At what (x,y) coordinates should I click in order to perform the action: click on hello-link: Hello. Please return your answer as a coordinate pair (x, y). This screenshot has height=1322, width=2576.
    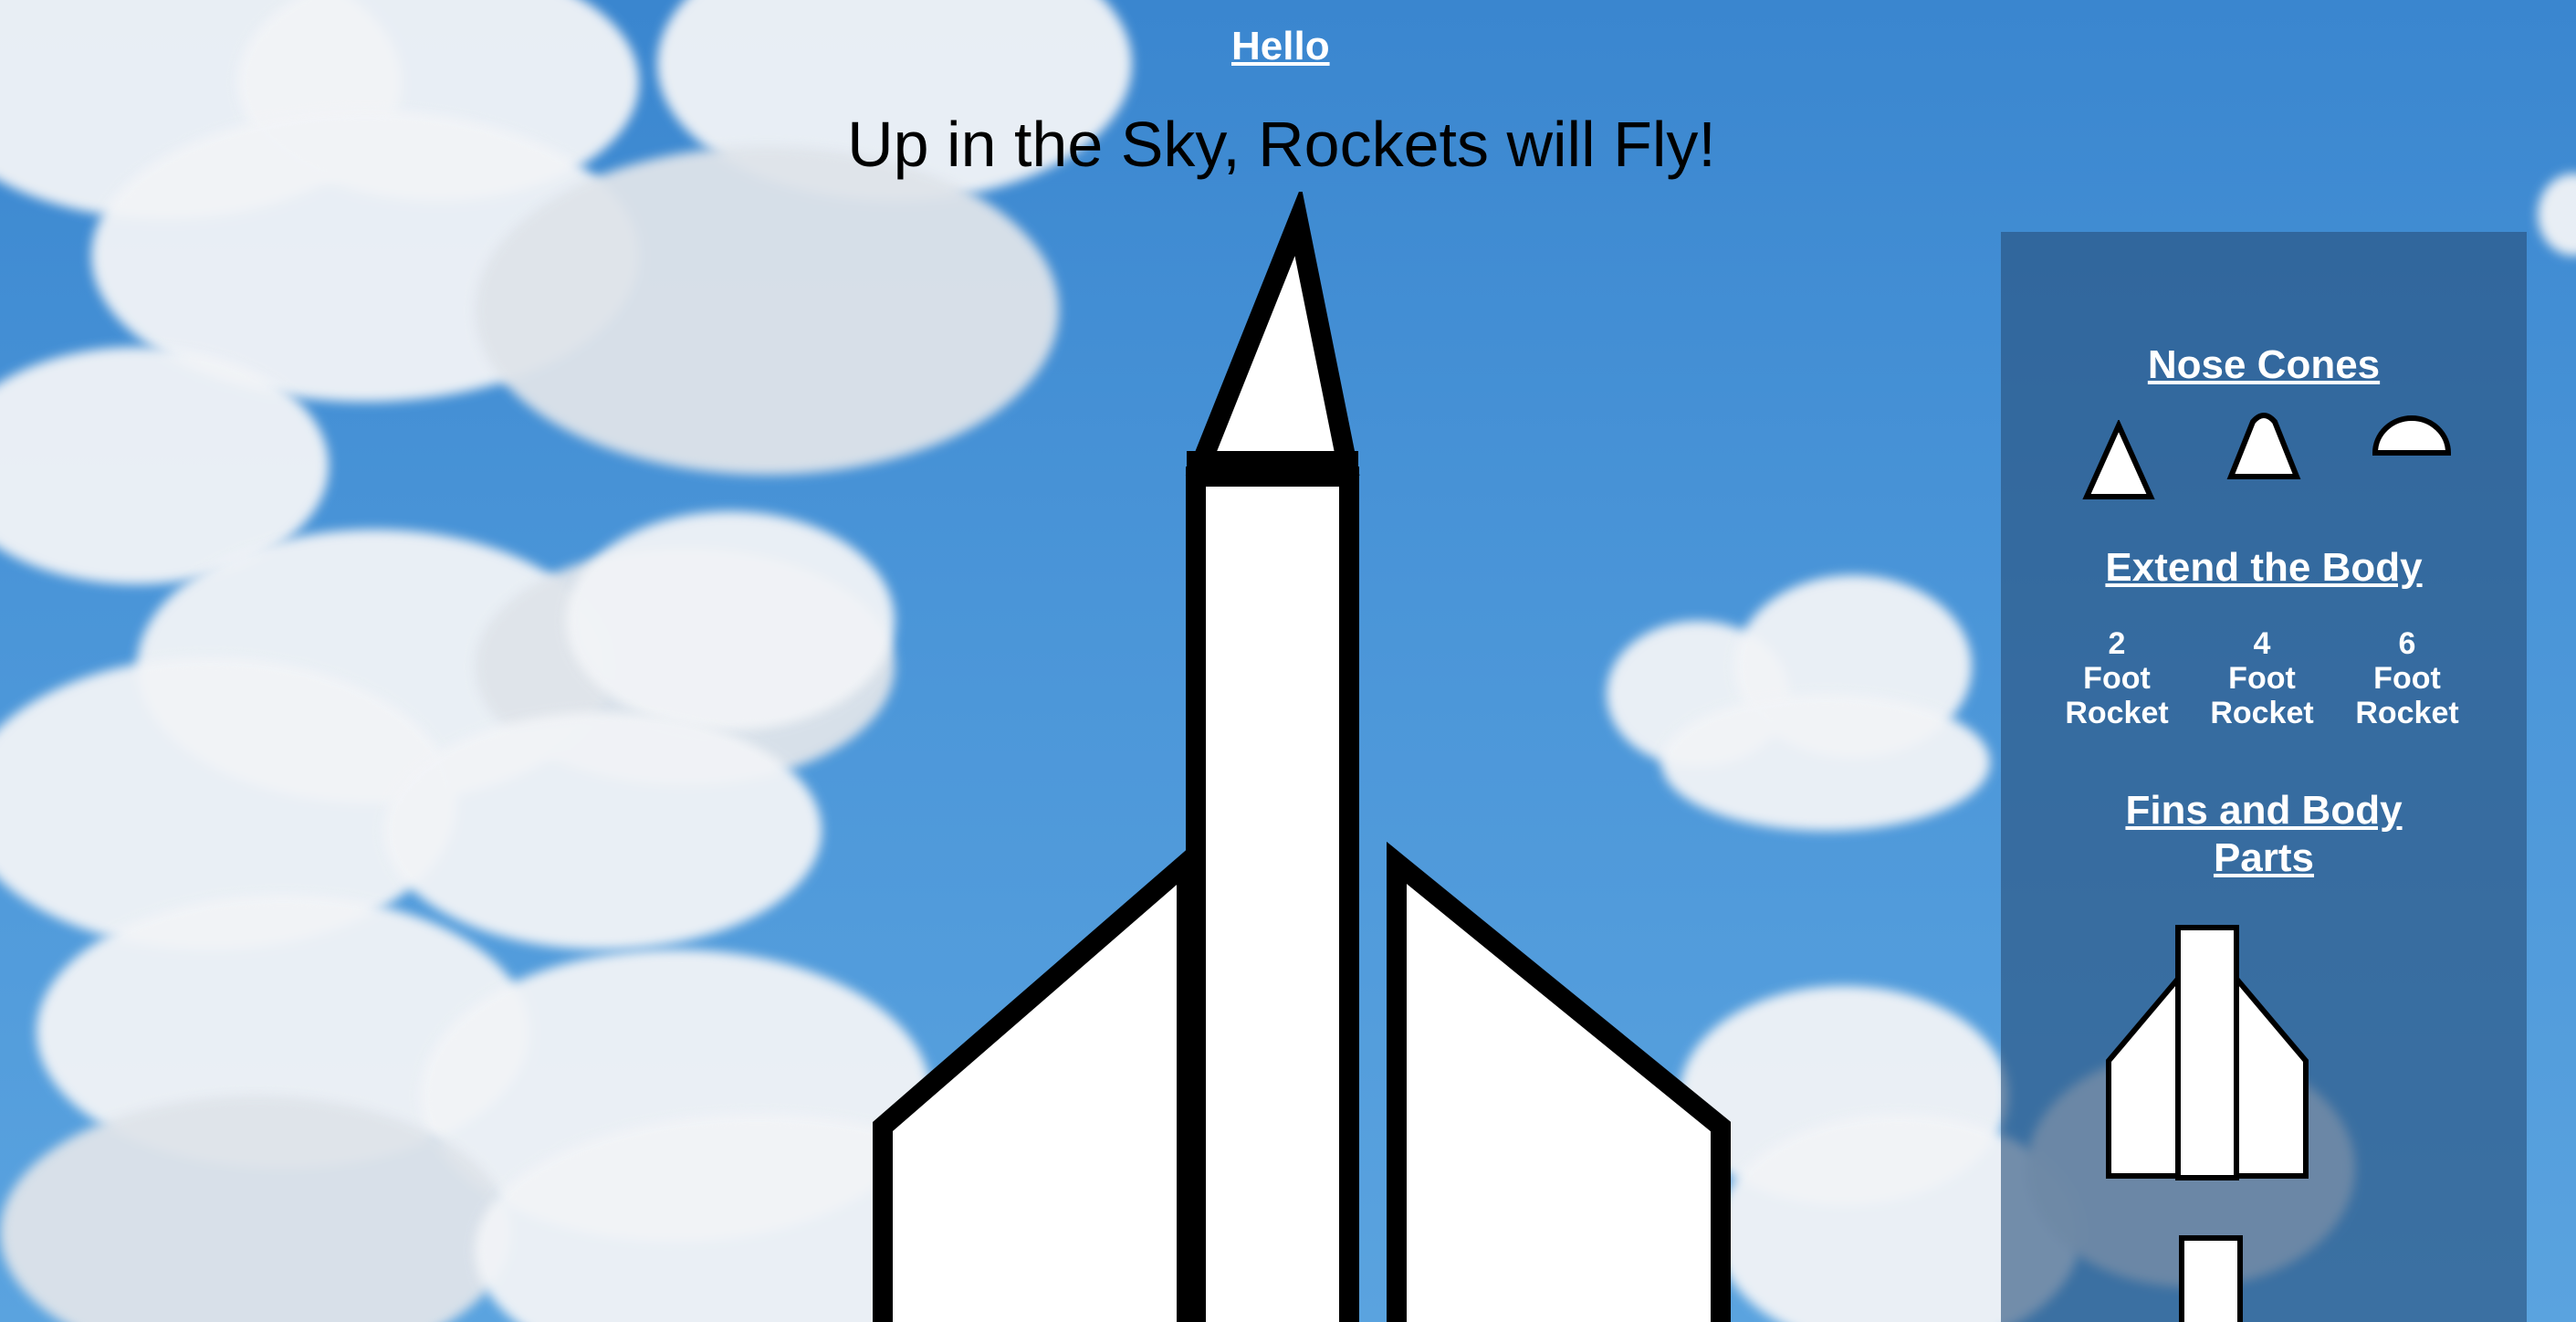
    Looking at the image, I should click on (1280, 46).